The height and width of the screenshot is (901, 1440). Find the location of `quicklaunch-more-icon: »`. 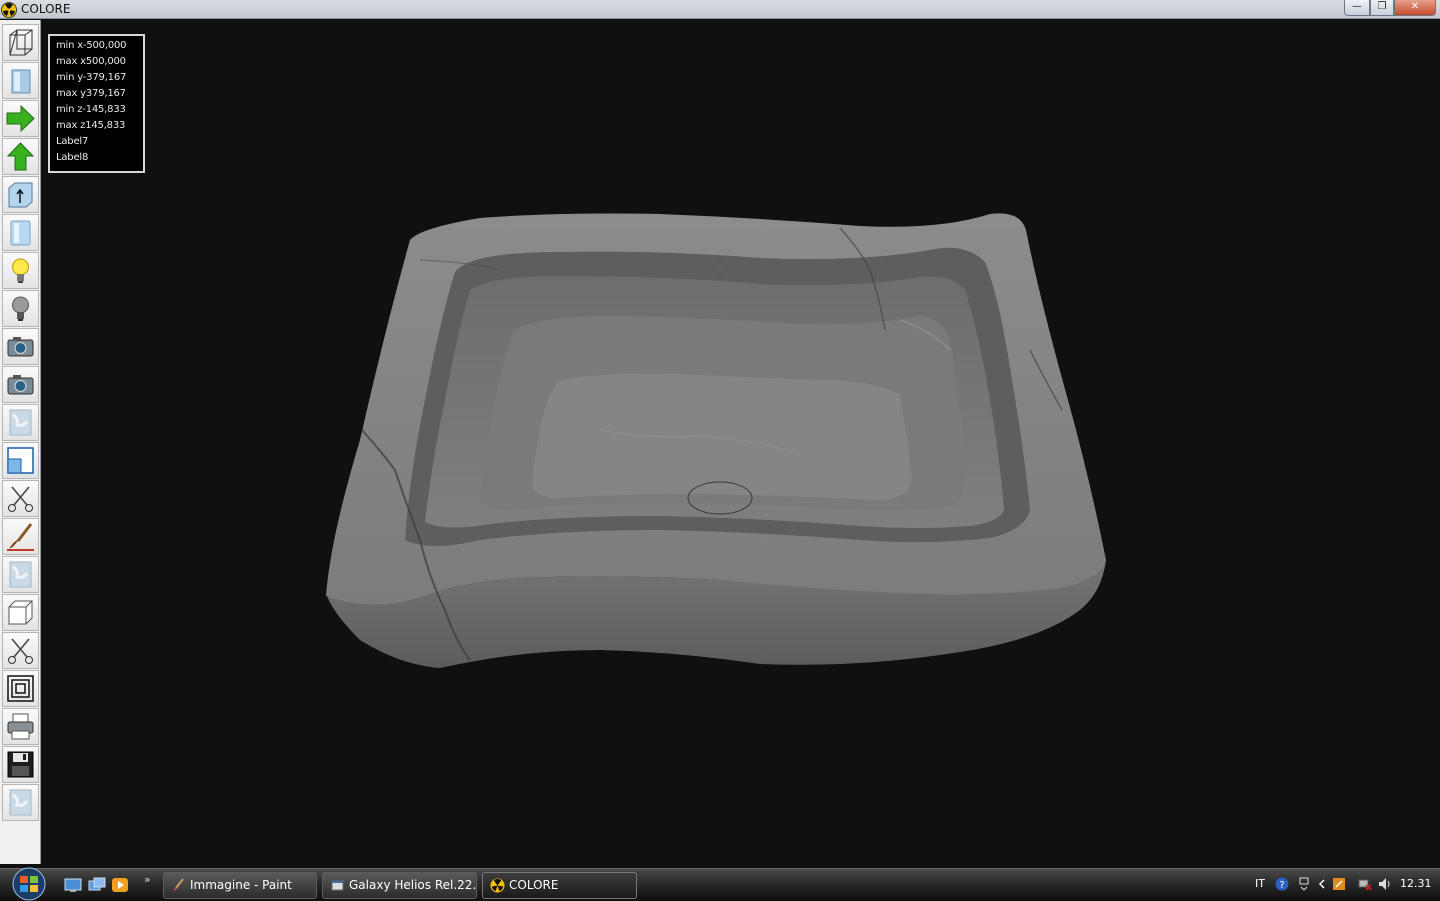

quicklaunch-more-icon: » is located at coordinates (147, 879).